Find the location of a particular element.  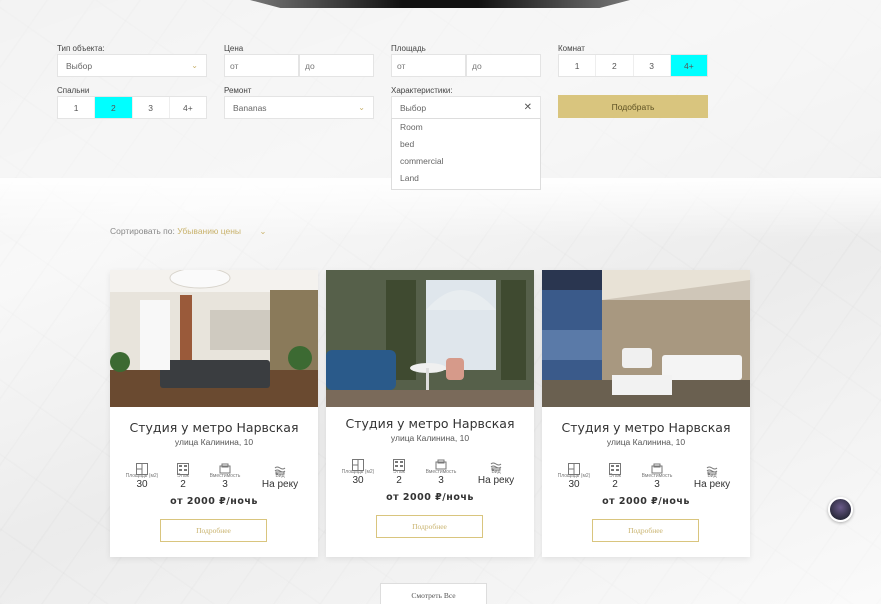

object-type-select: Выбор ⌄ is located at coordinates (132, 65).